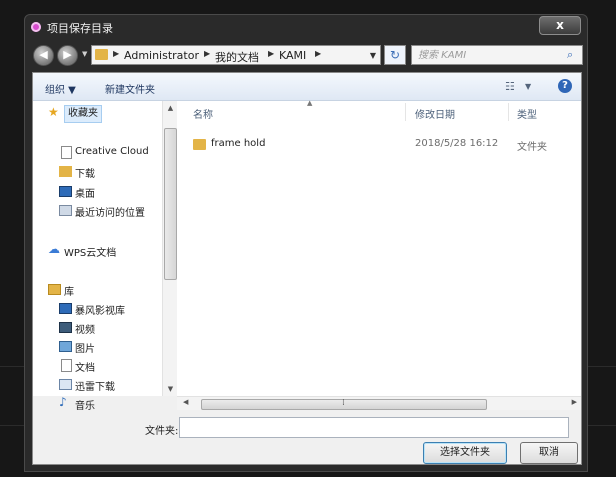  Describe the element at coordinates (80, 28) in the screenshot. I see `dialog-title: 项目保存目录` at that location.